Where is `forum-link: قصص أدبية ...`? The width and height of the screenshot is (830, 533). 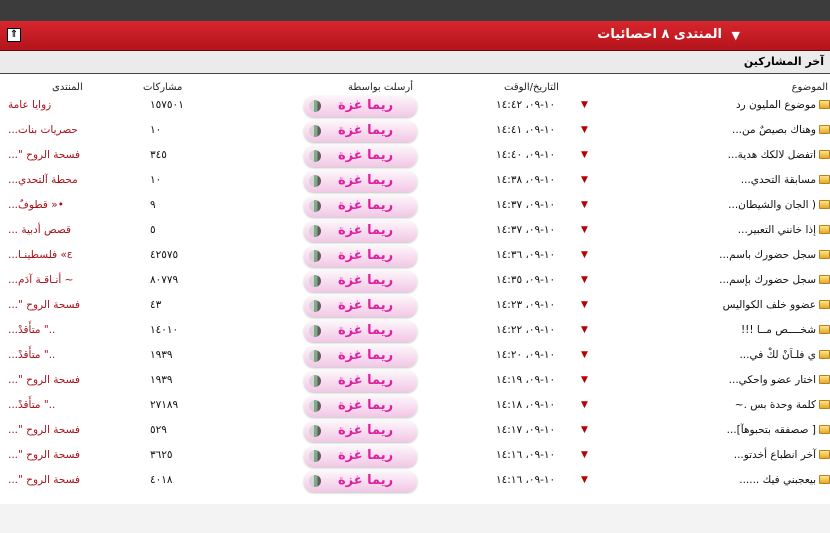 forum-link: قصص أدبية ... is located at coordinates (39, 230).